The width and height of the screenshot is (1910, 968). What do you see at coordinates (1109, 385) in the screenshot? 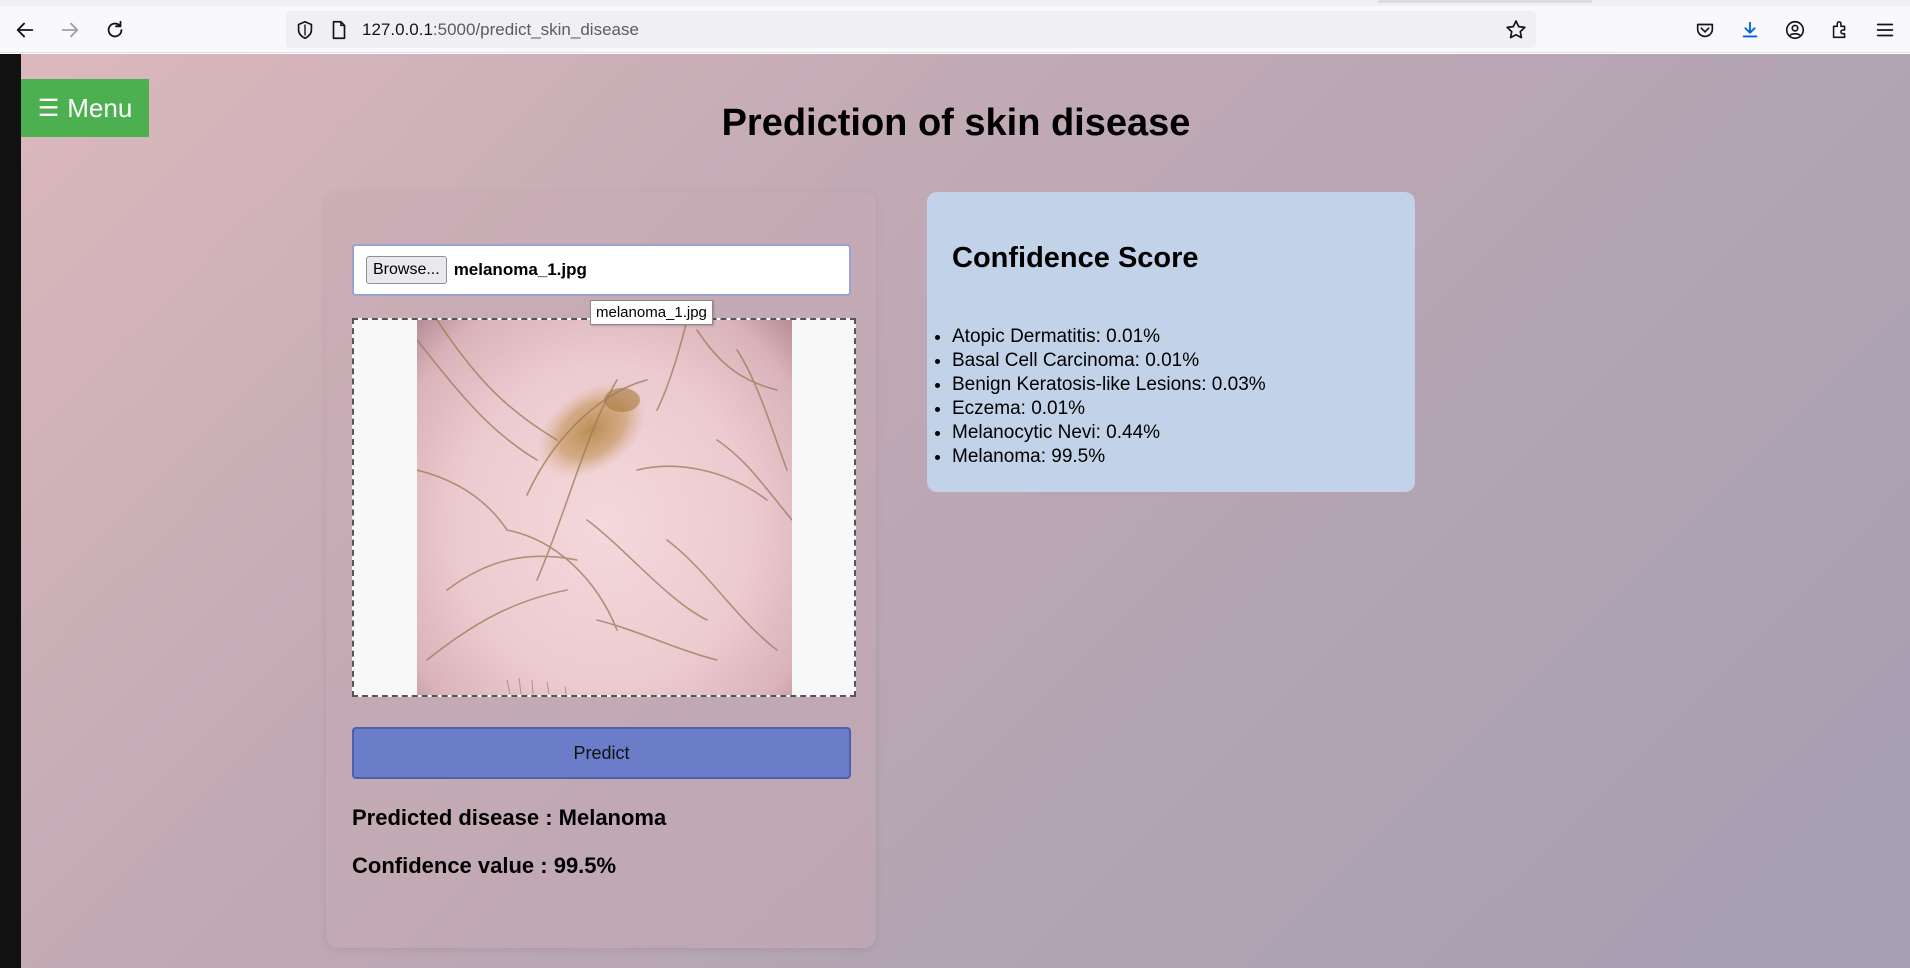
I see `confidence-item: Benign Keratosis-like Lesions: 0.03%` at bounding box center [1109, 385].